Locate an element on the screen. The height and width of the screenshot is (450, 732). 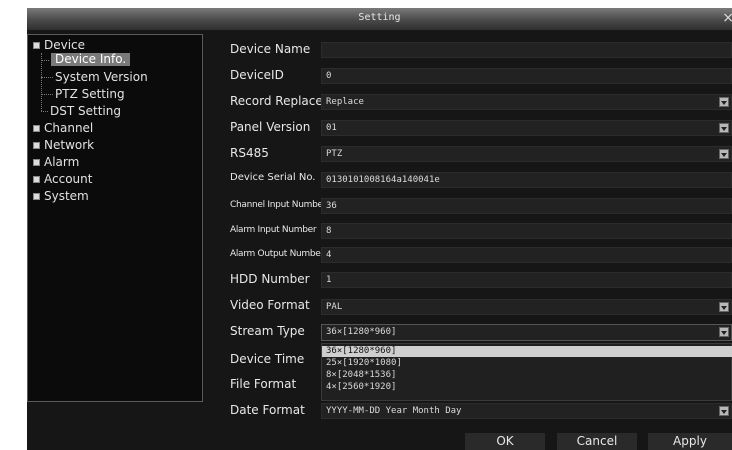
channel-input-input: 36 is located at coordinates (526, 206).